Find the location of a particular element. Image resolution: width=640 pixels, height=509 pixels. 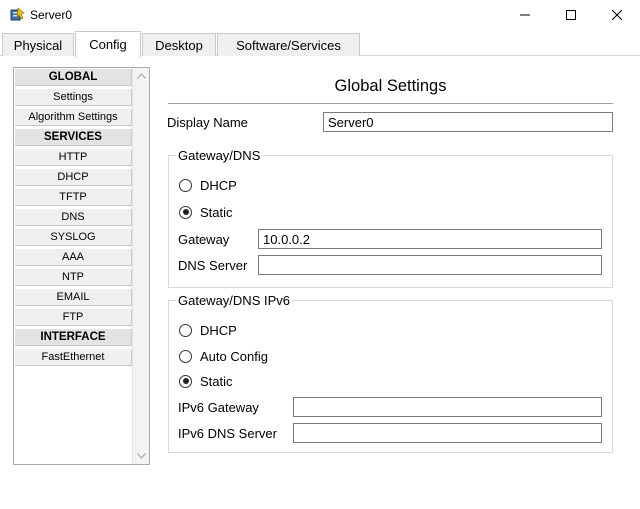

gateway-dns-dhcp-option: DHCP is located at coordinates (208, 185).